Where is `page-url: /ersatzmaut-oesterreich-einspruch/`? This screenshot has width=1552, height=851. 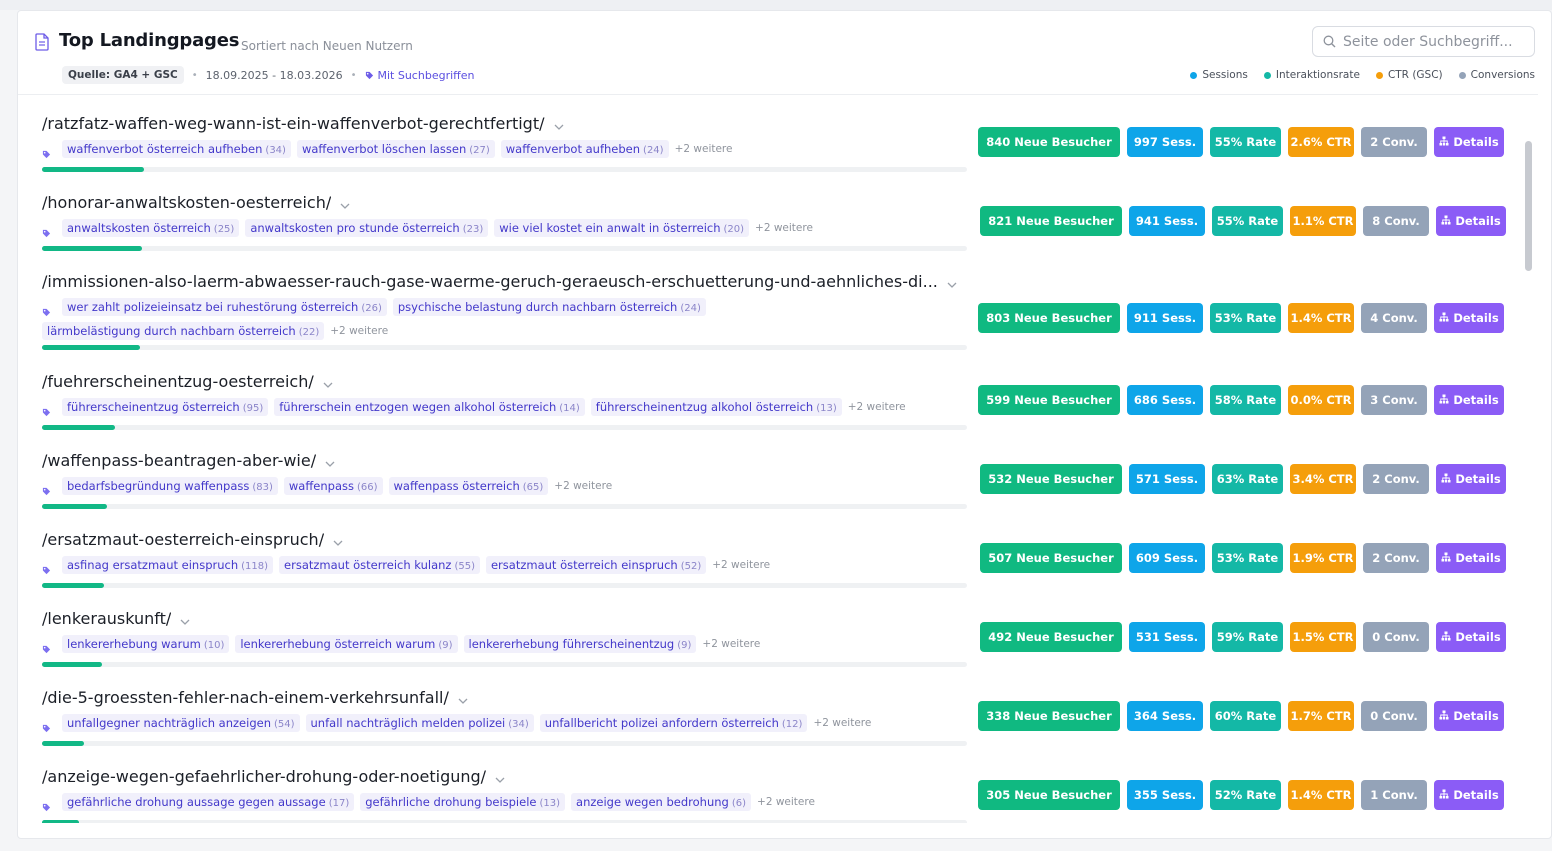 page-url: /ersatzmaut-oesterreich-einspruch/ is located at coordinates (193, 539).